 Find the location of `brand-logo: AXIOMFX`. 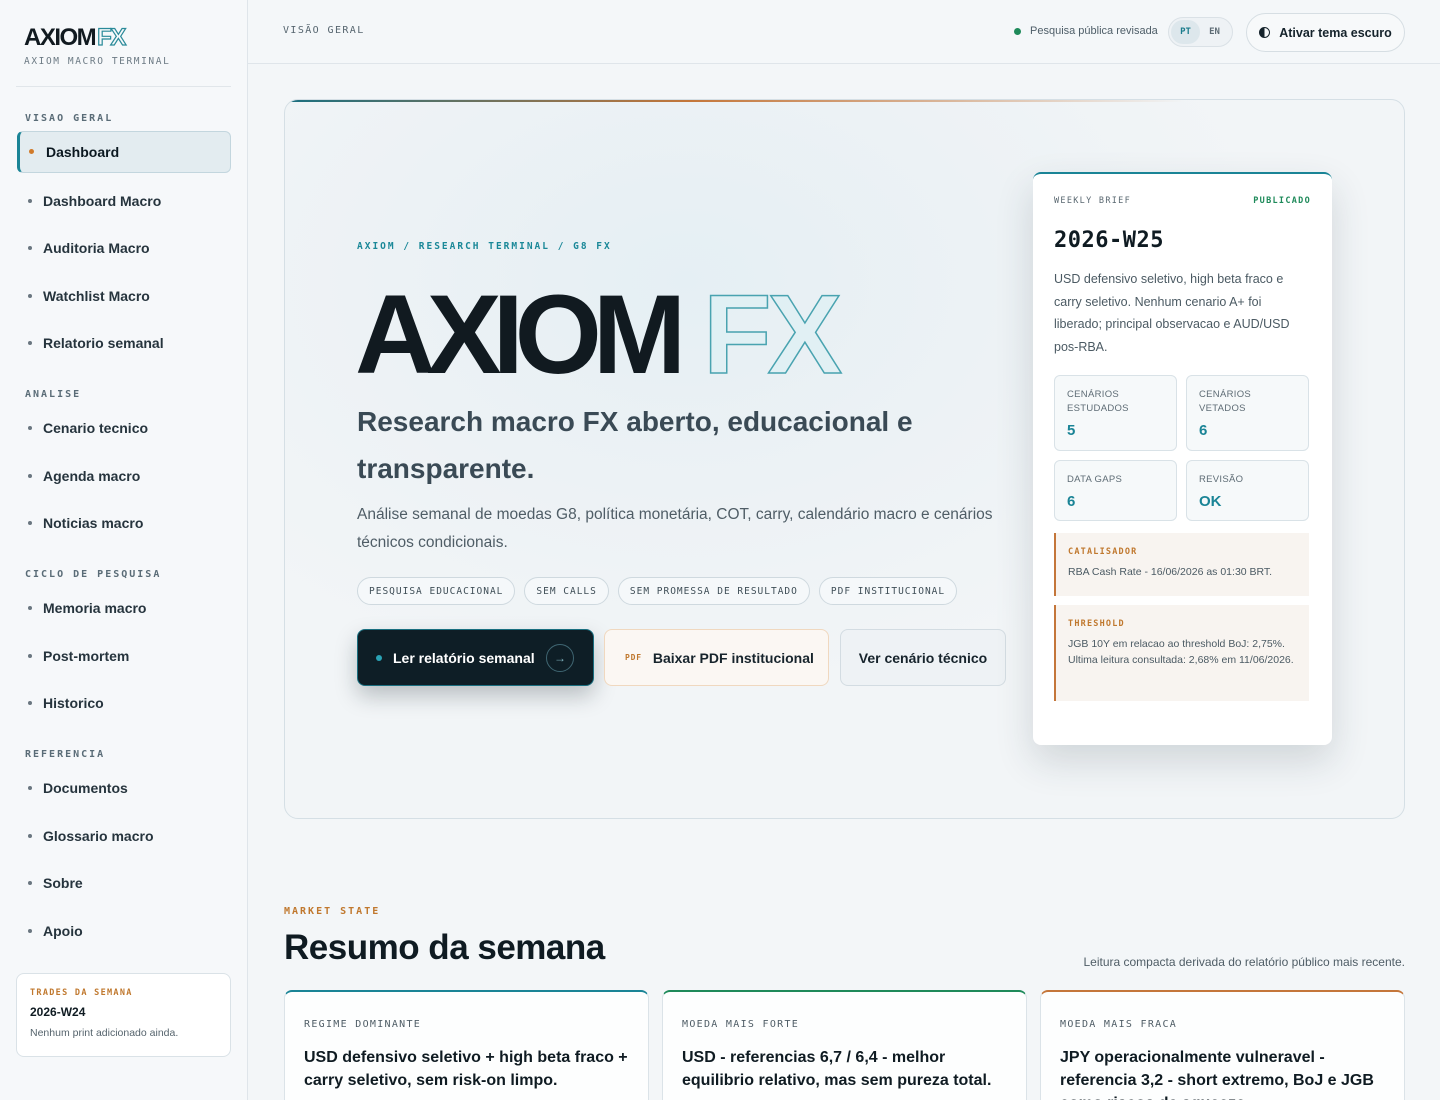

brand-logo: AXIOMFX is located at coordinates (97, 37).